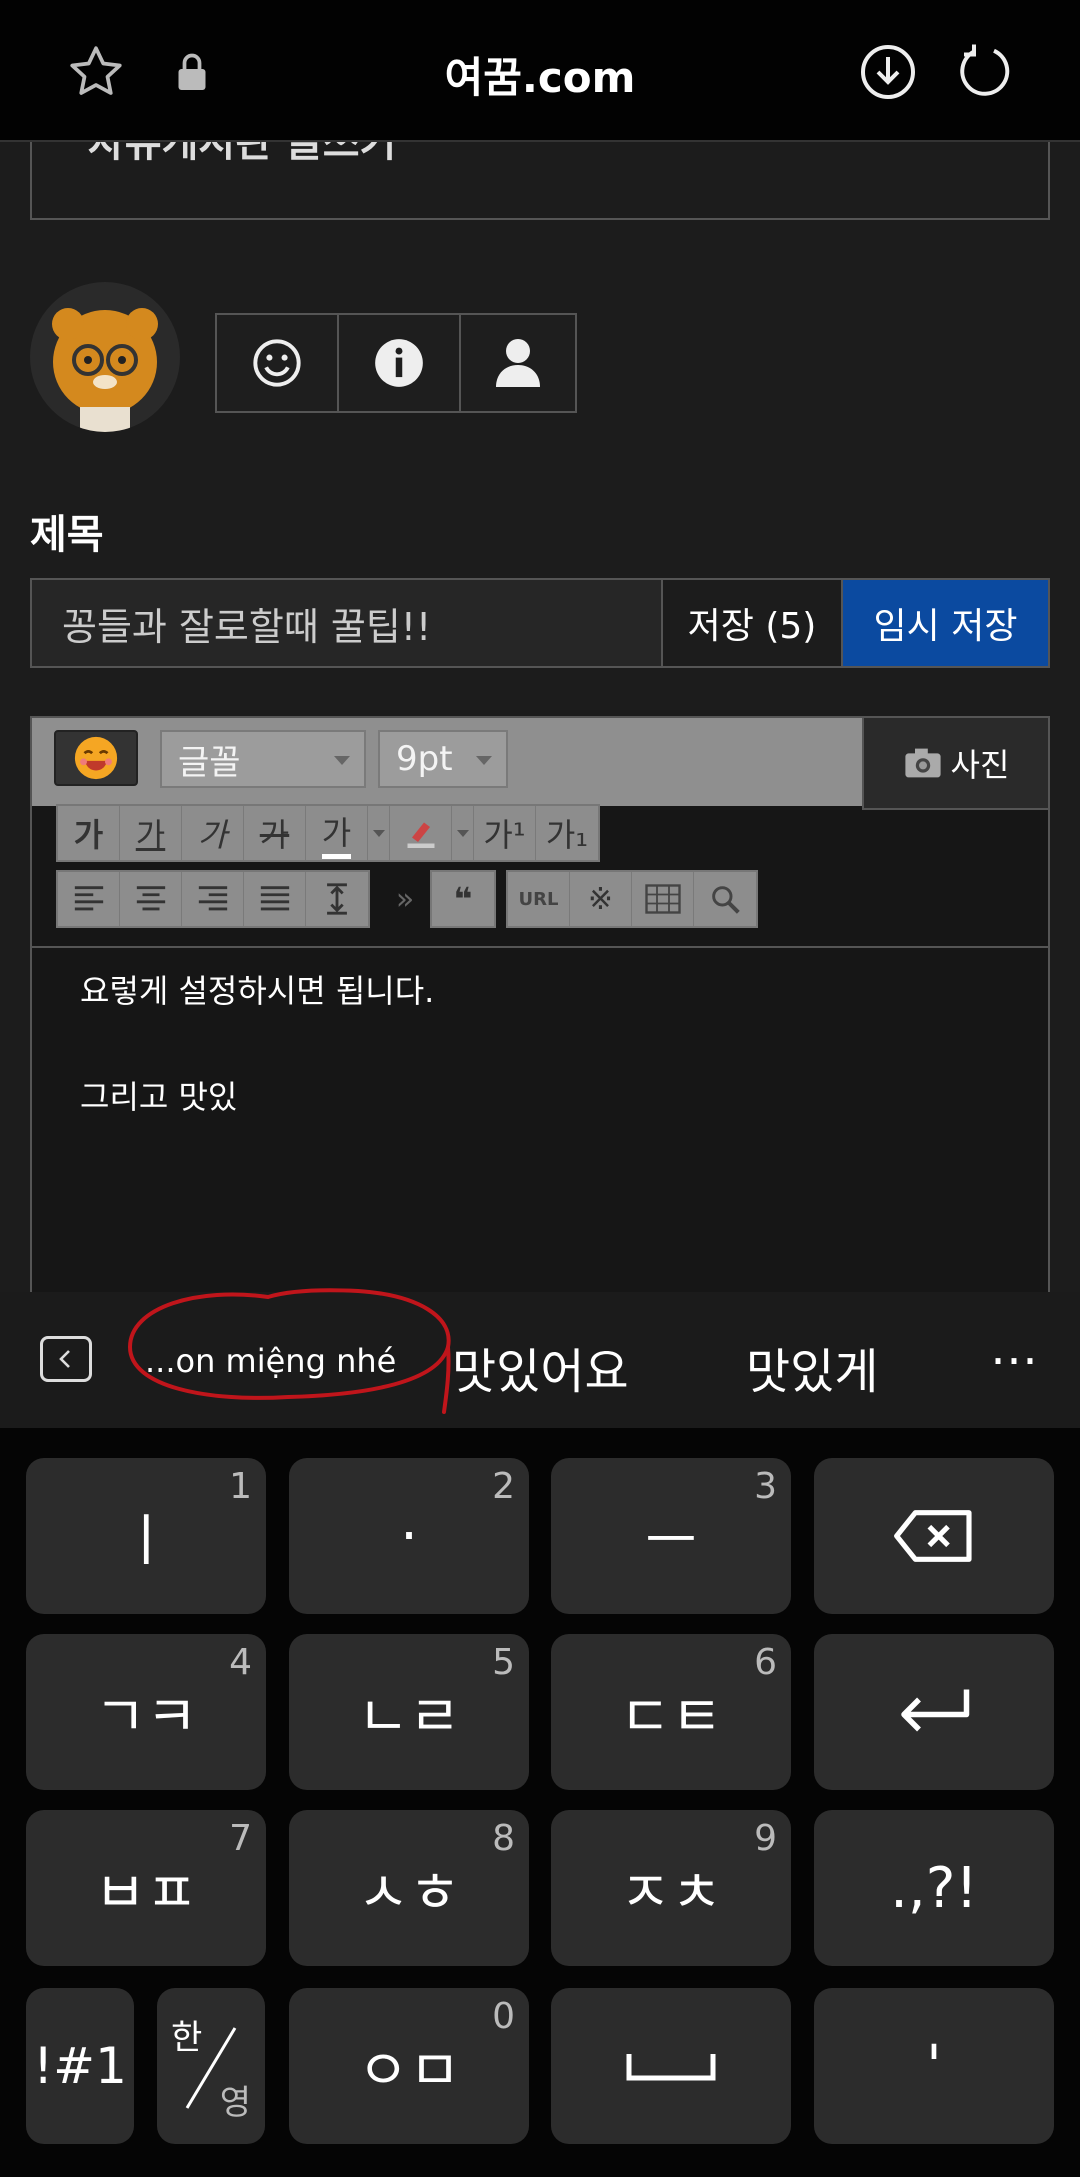 This screenshot has width=1080, height=2177. I want to click on align-right-tool, so click(213, 899).